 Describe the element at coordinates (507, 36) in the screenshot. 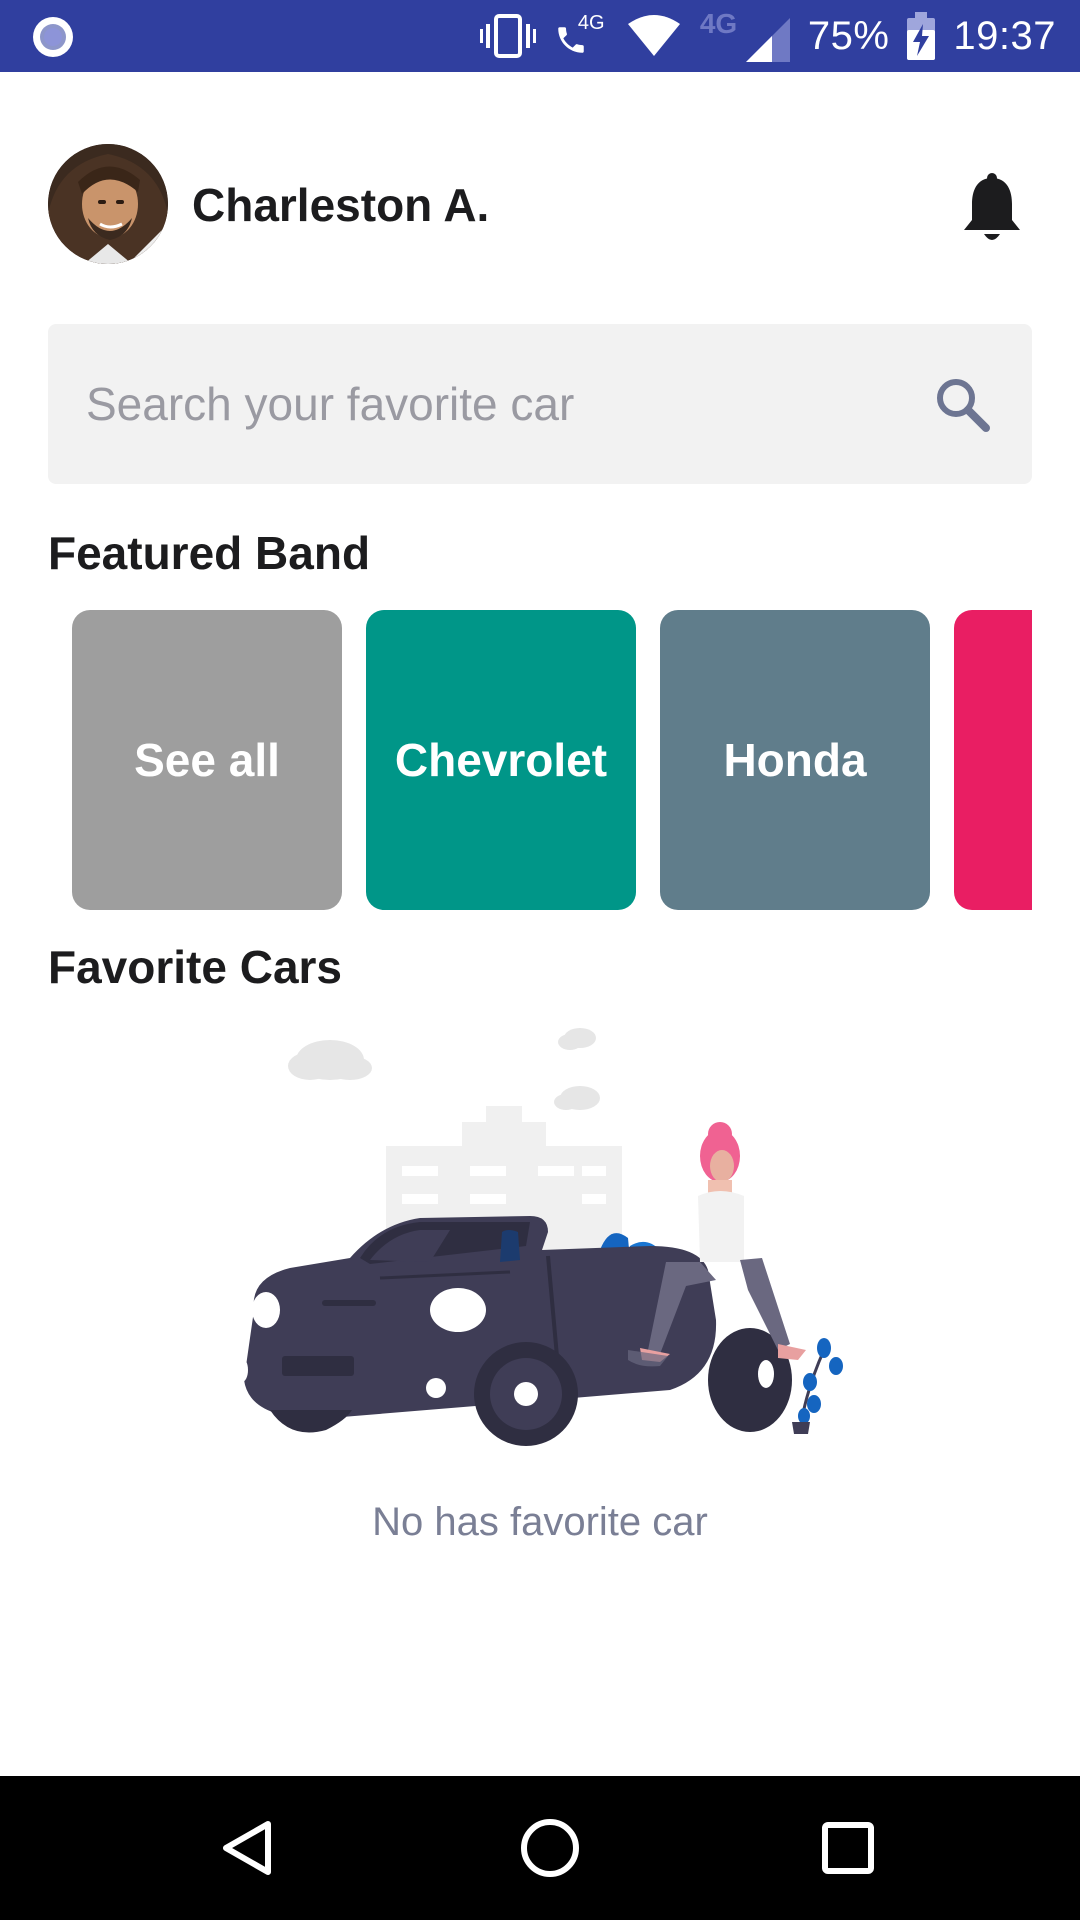

I see `vibrate-icon` at that location.